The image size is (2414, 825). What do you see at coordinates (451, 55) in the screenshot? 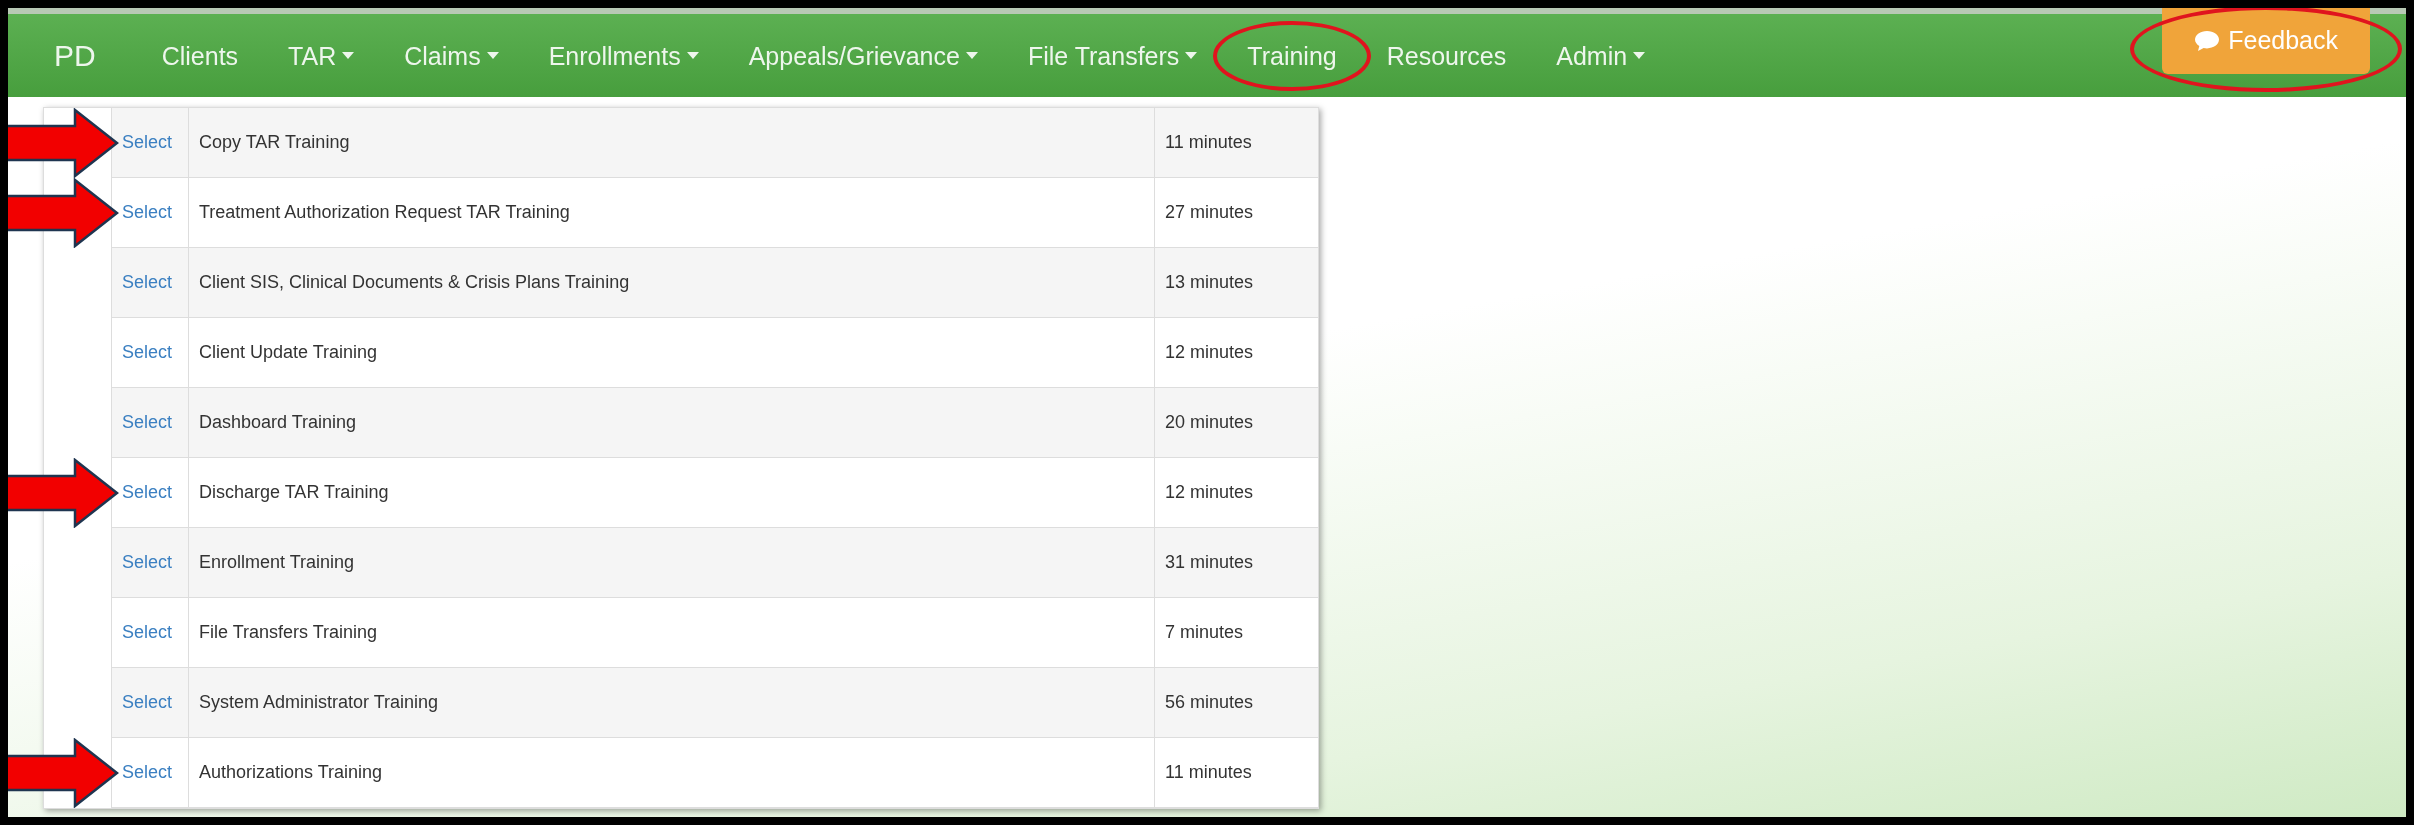
I see `nav-link: Claims` at bounding box center [451, 55].